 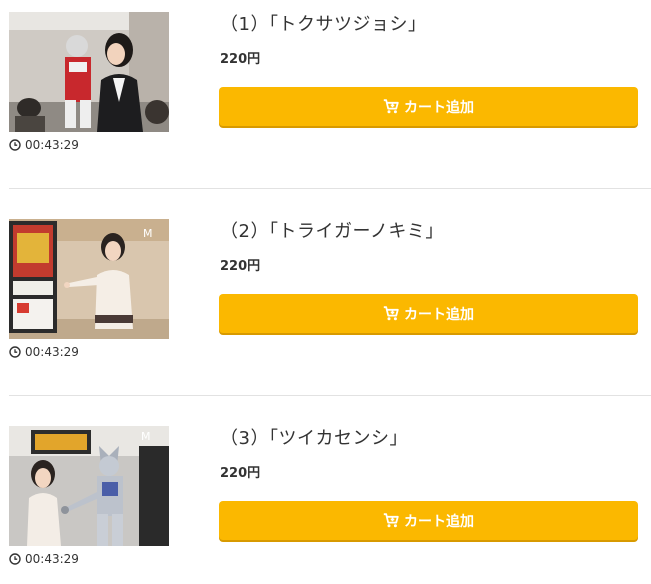 I want to click on episode-title: （2）「トライガーノキミ」, so click(x=332, y=231).